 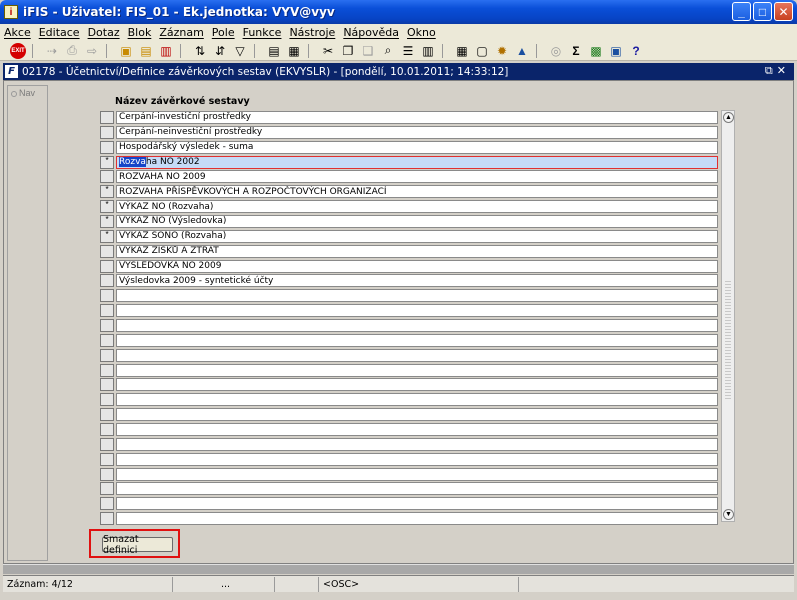 What do you see at coordinates (72, 51) in the screenshot?
I see `print-icon: ⎙` at bounding box center [72, 51].